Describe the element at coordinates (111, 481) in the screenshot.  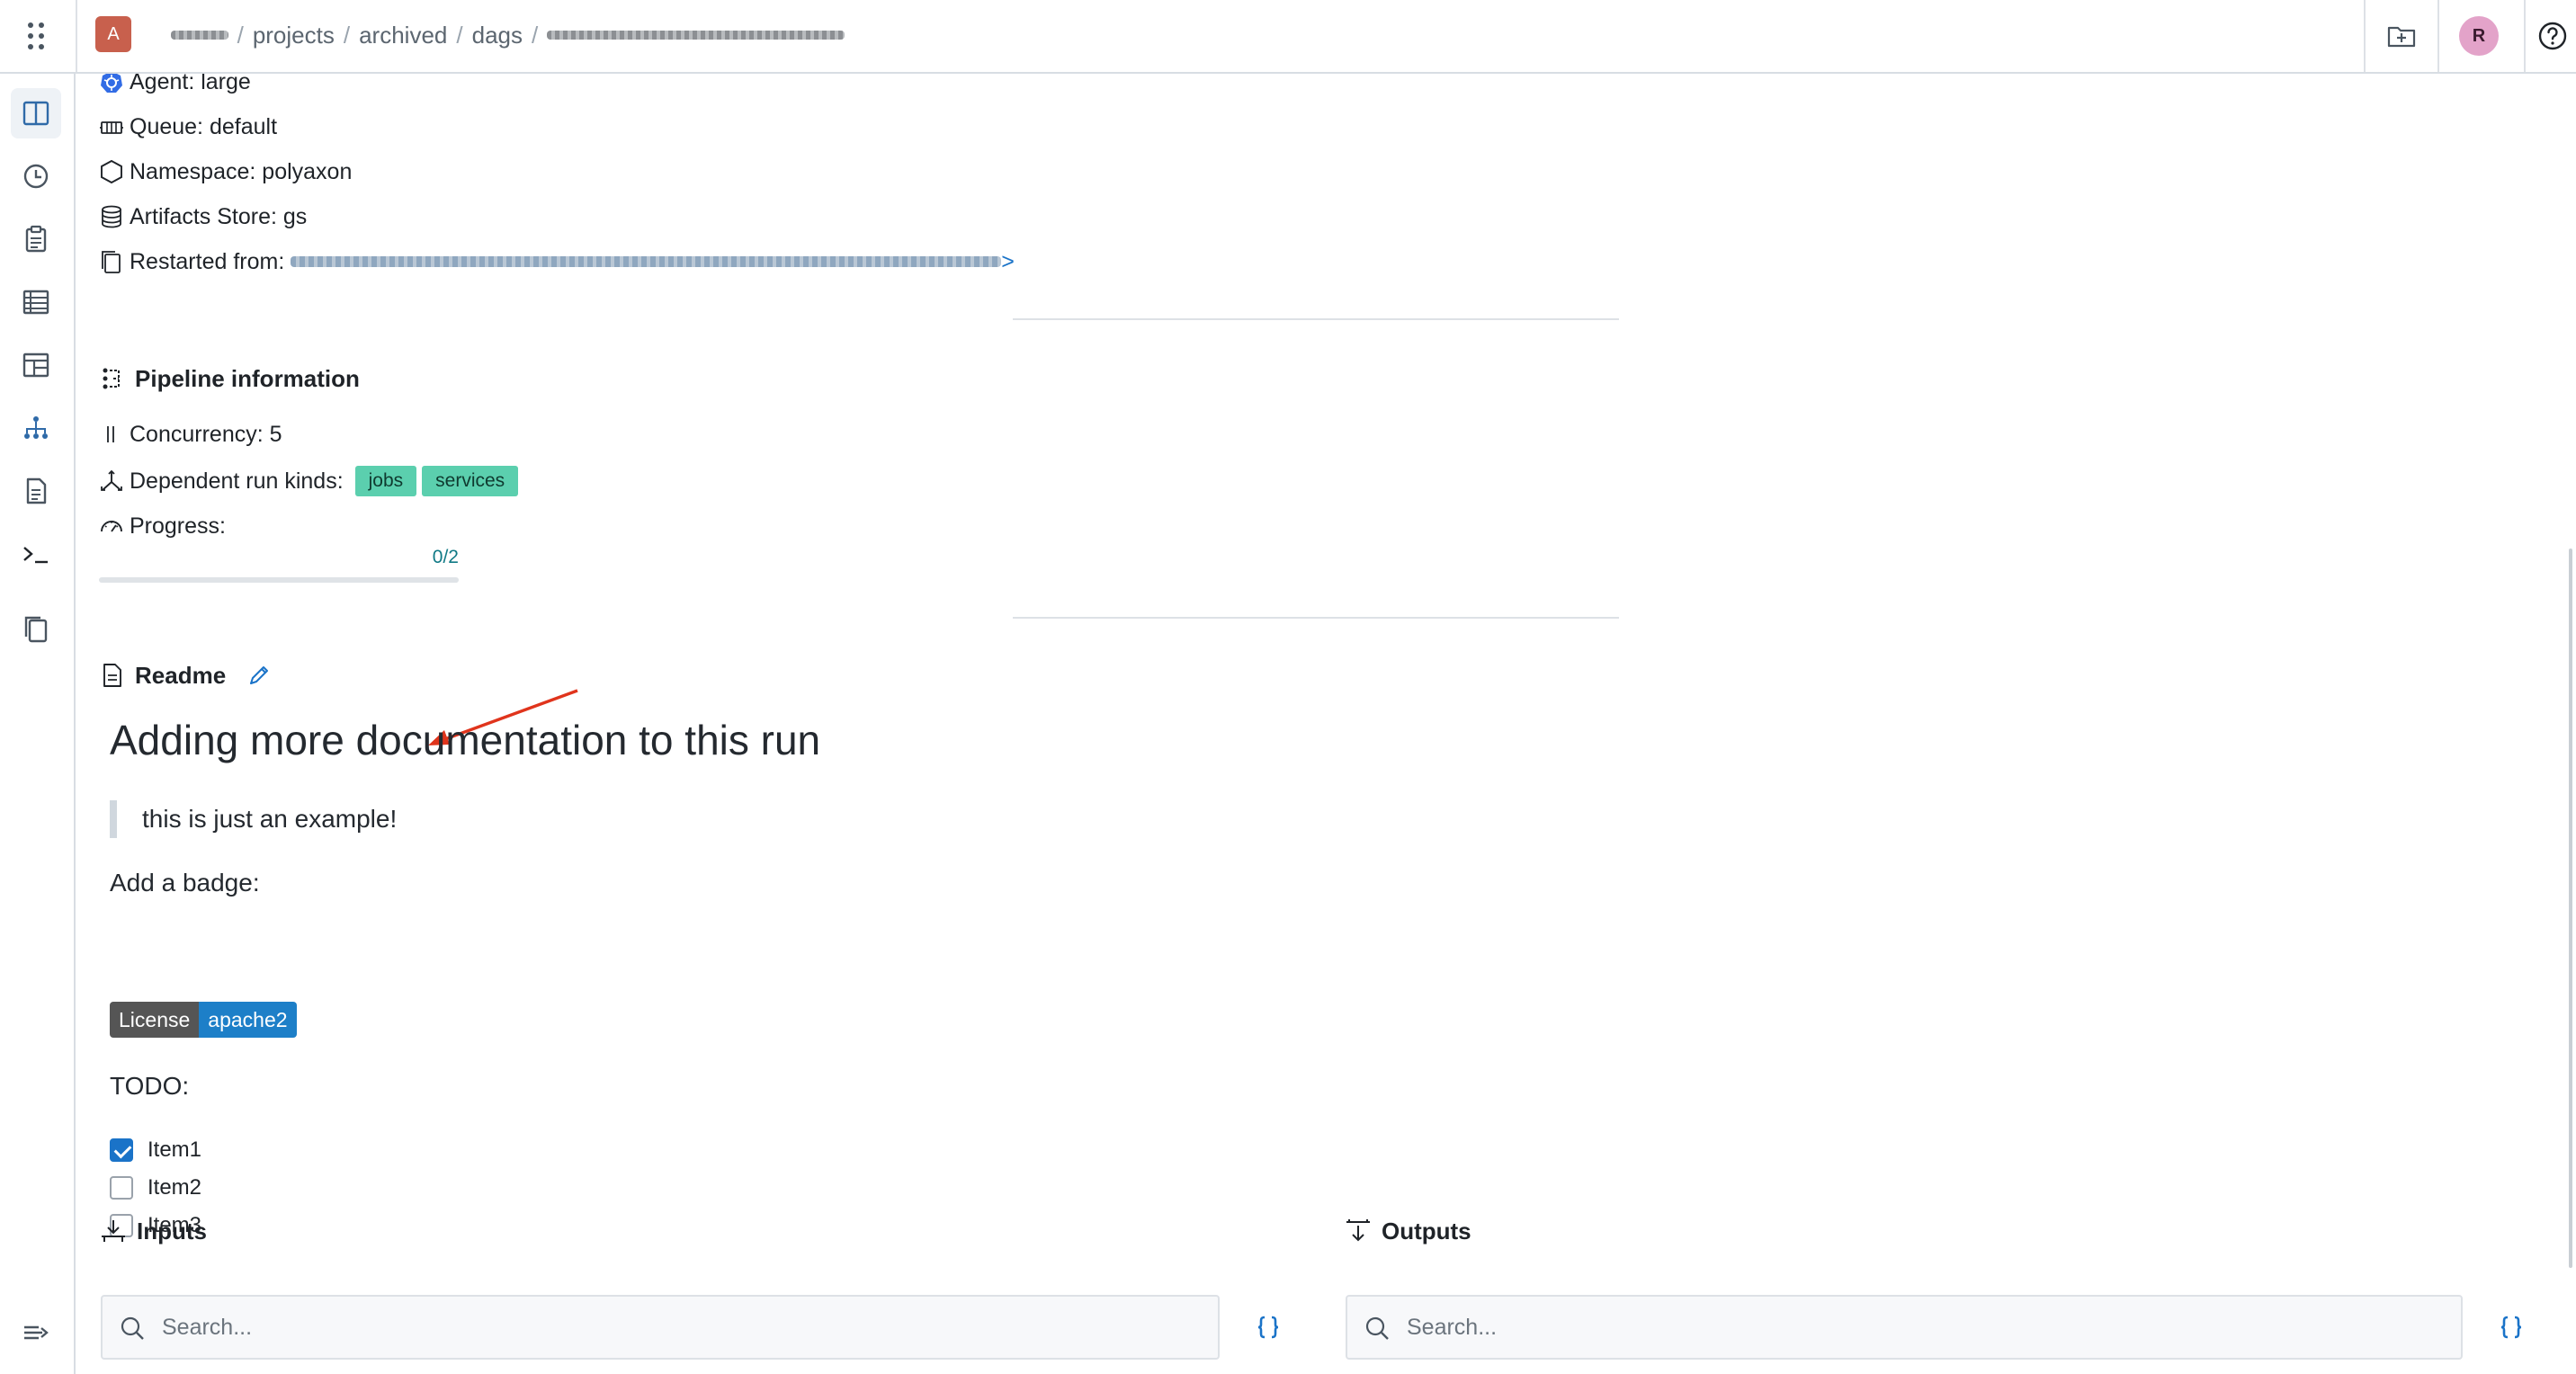
I see `fork-icon` at that location.